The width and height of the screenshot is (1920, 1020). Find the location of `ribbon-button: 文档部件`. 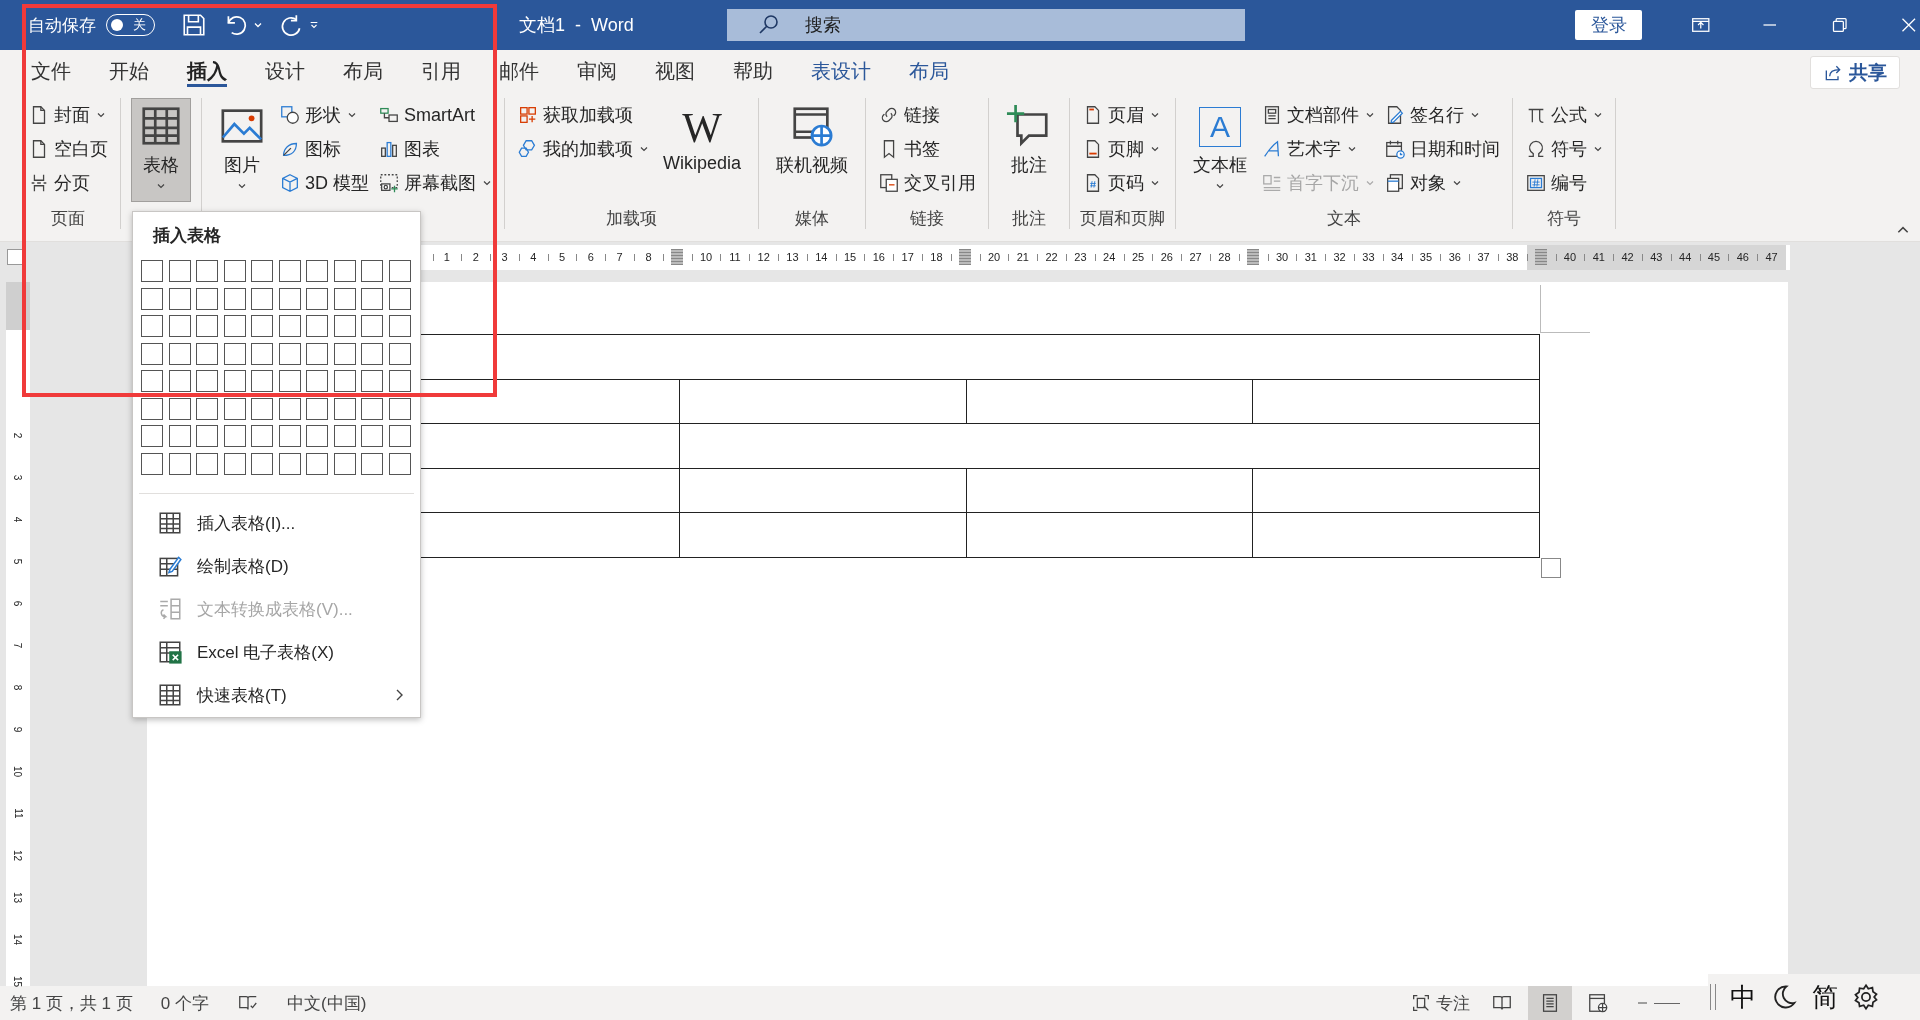

ribbon-button: 文档部件 is located at coordinates (1318, 115).